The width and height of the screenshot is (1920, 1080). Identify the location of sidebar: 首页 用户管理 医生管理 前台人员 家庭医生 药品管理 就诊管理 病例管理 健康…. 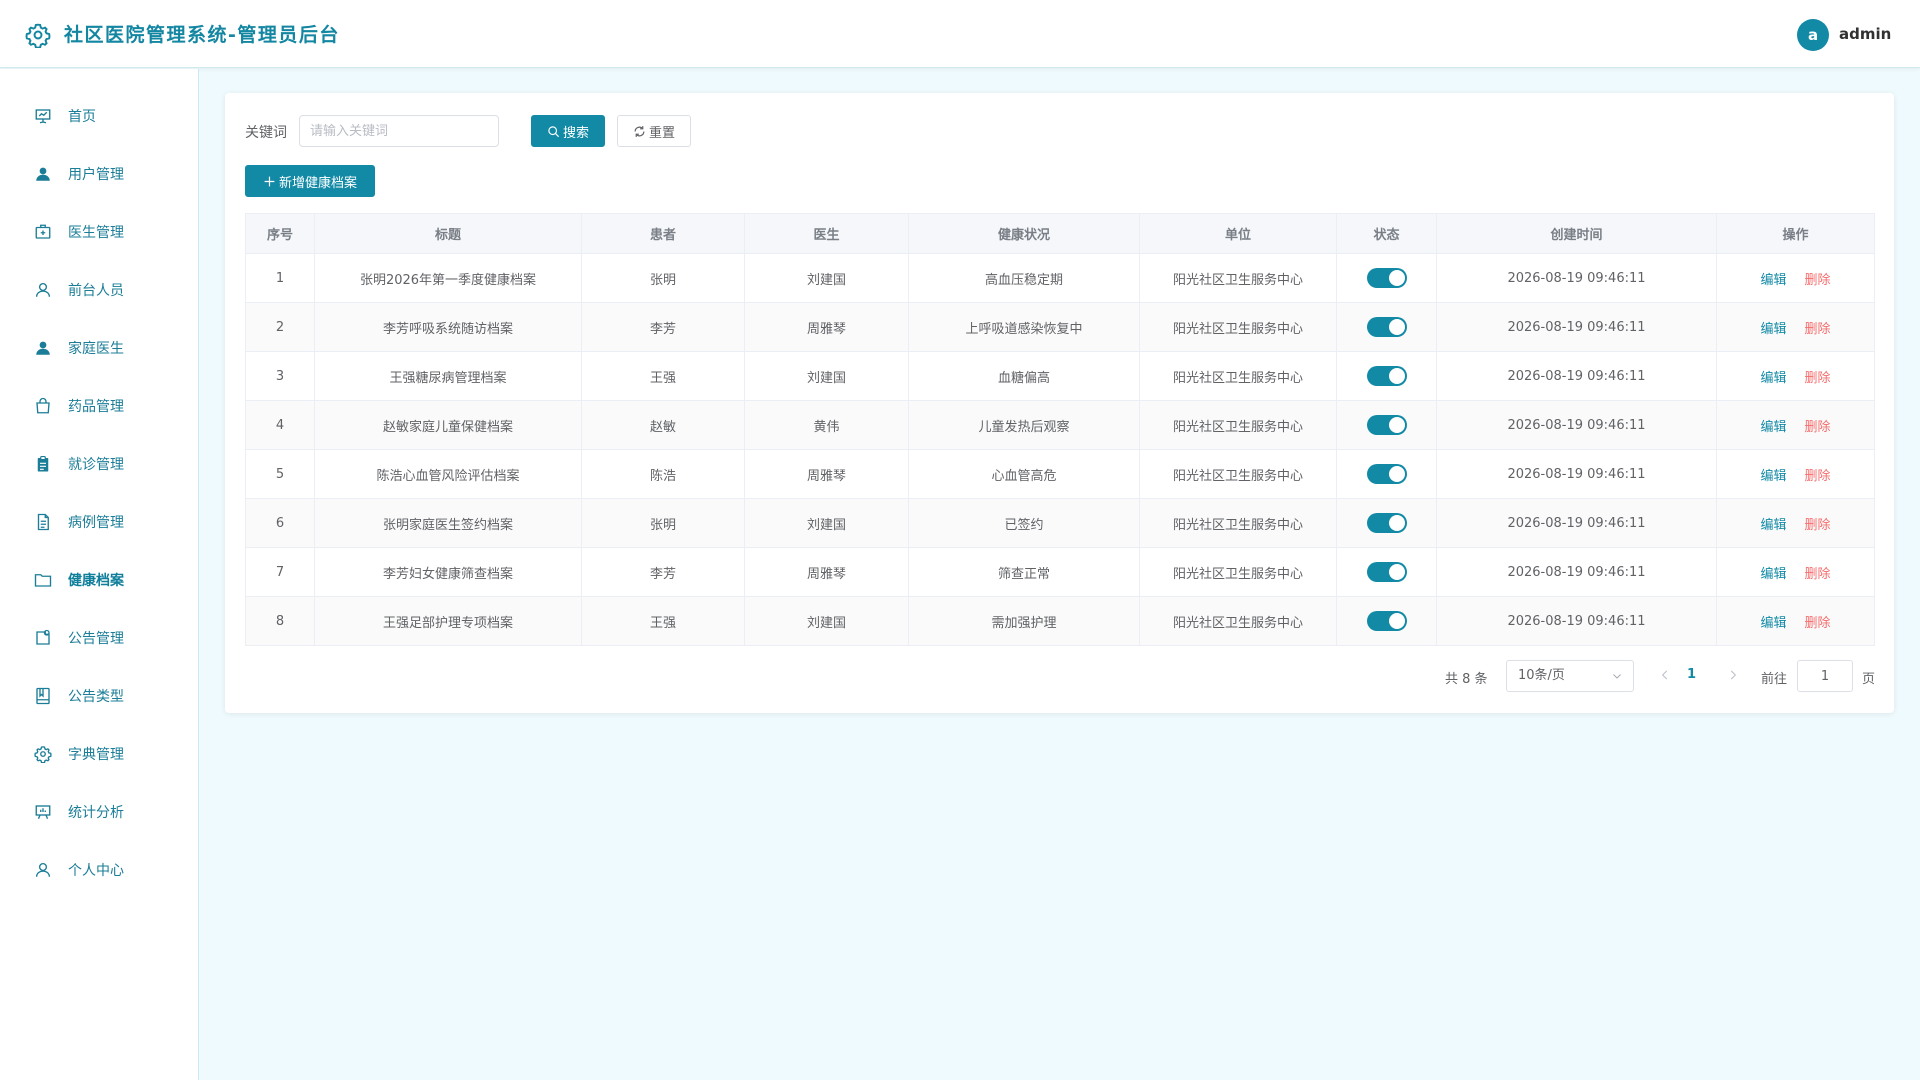
(99, 574).